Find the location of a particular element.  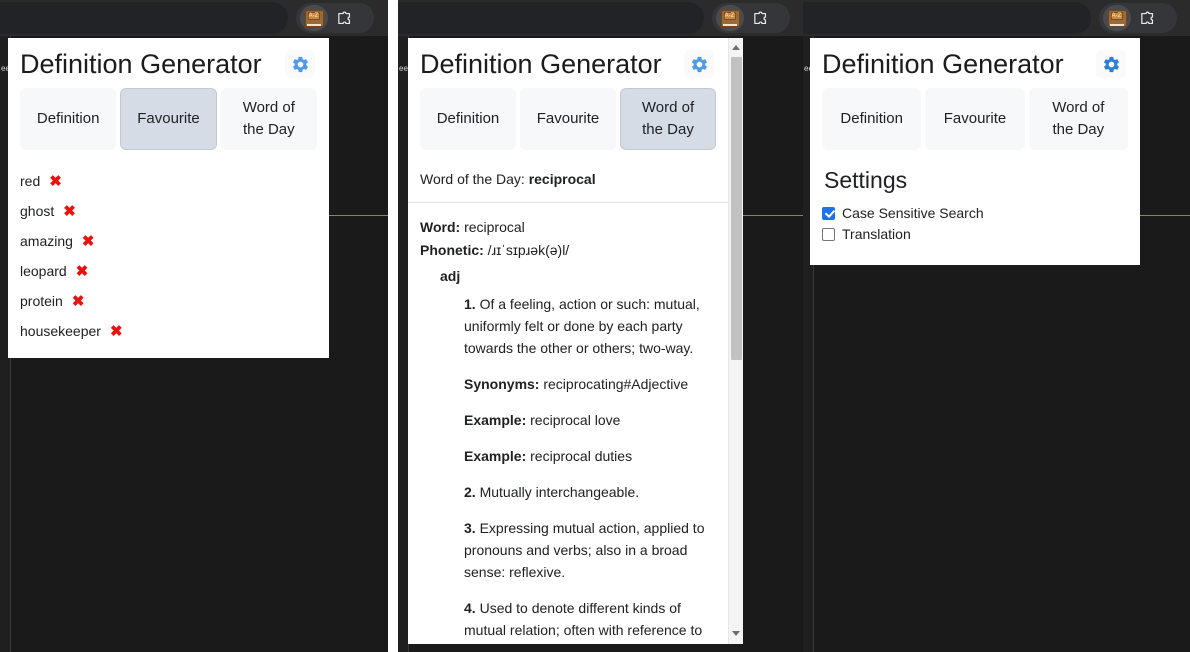

tab-wotd-line2: the Day is located at coordinates (1078, 129).